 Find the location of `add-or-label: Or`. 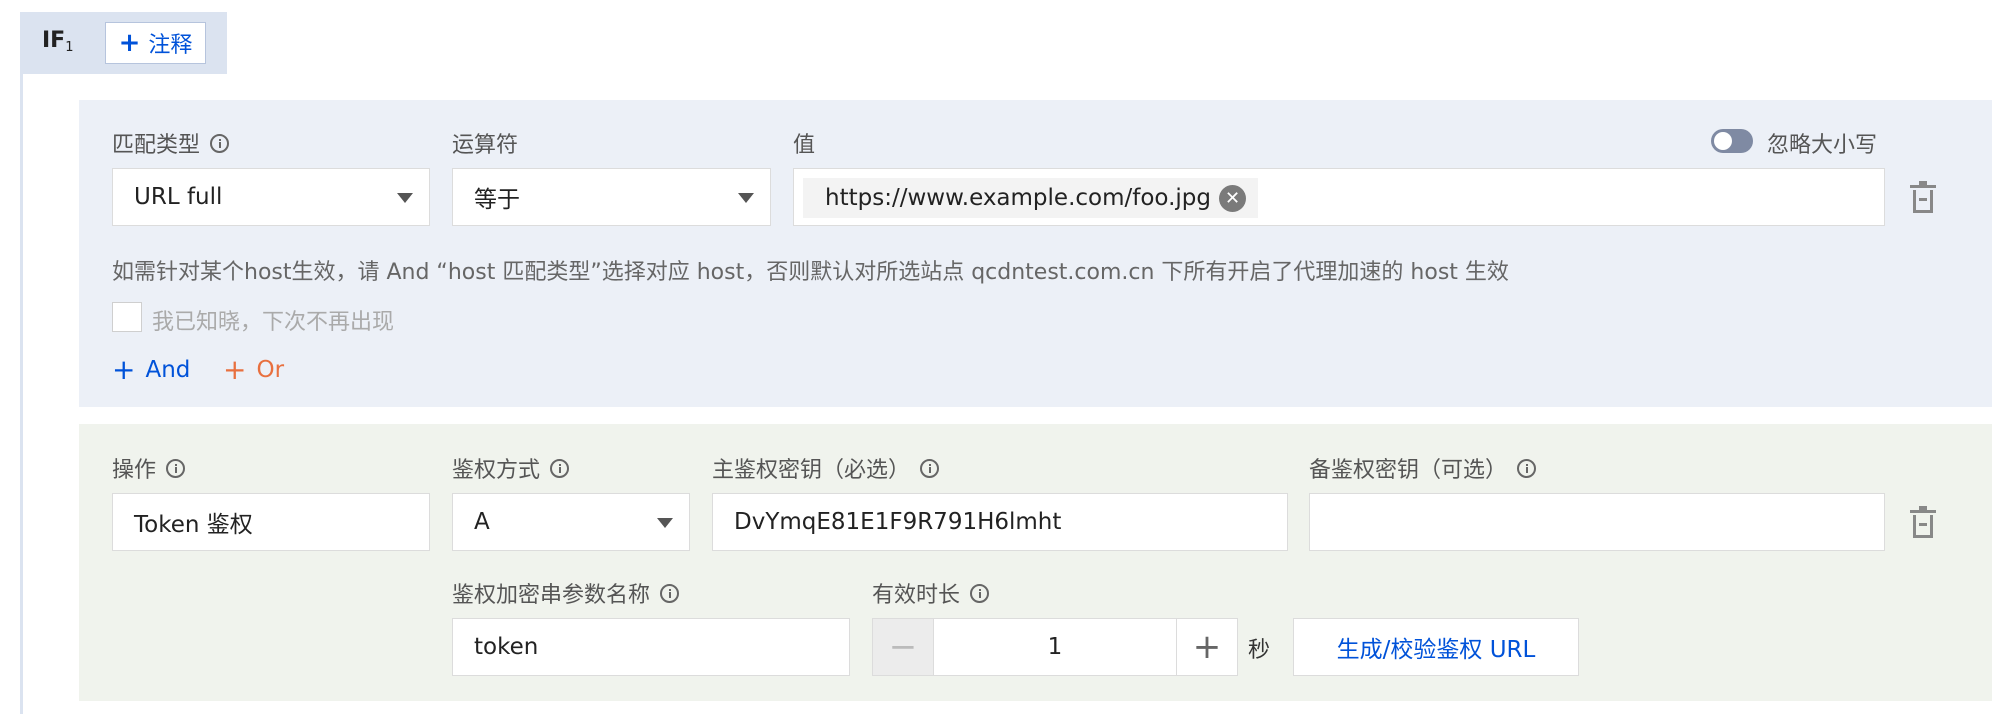

add-or-label: Or is located at coordinates (270, 370).